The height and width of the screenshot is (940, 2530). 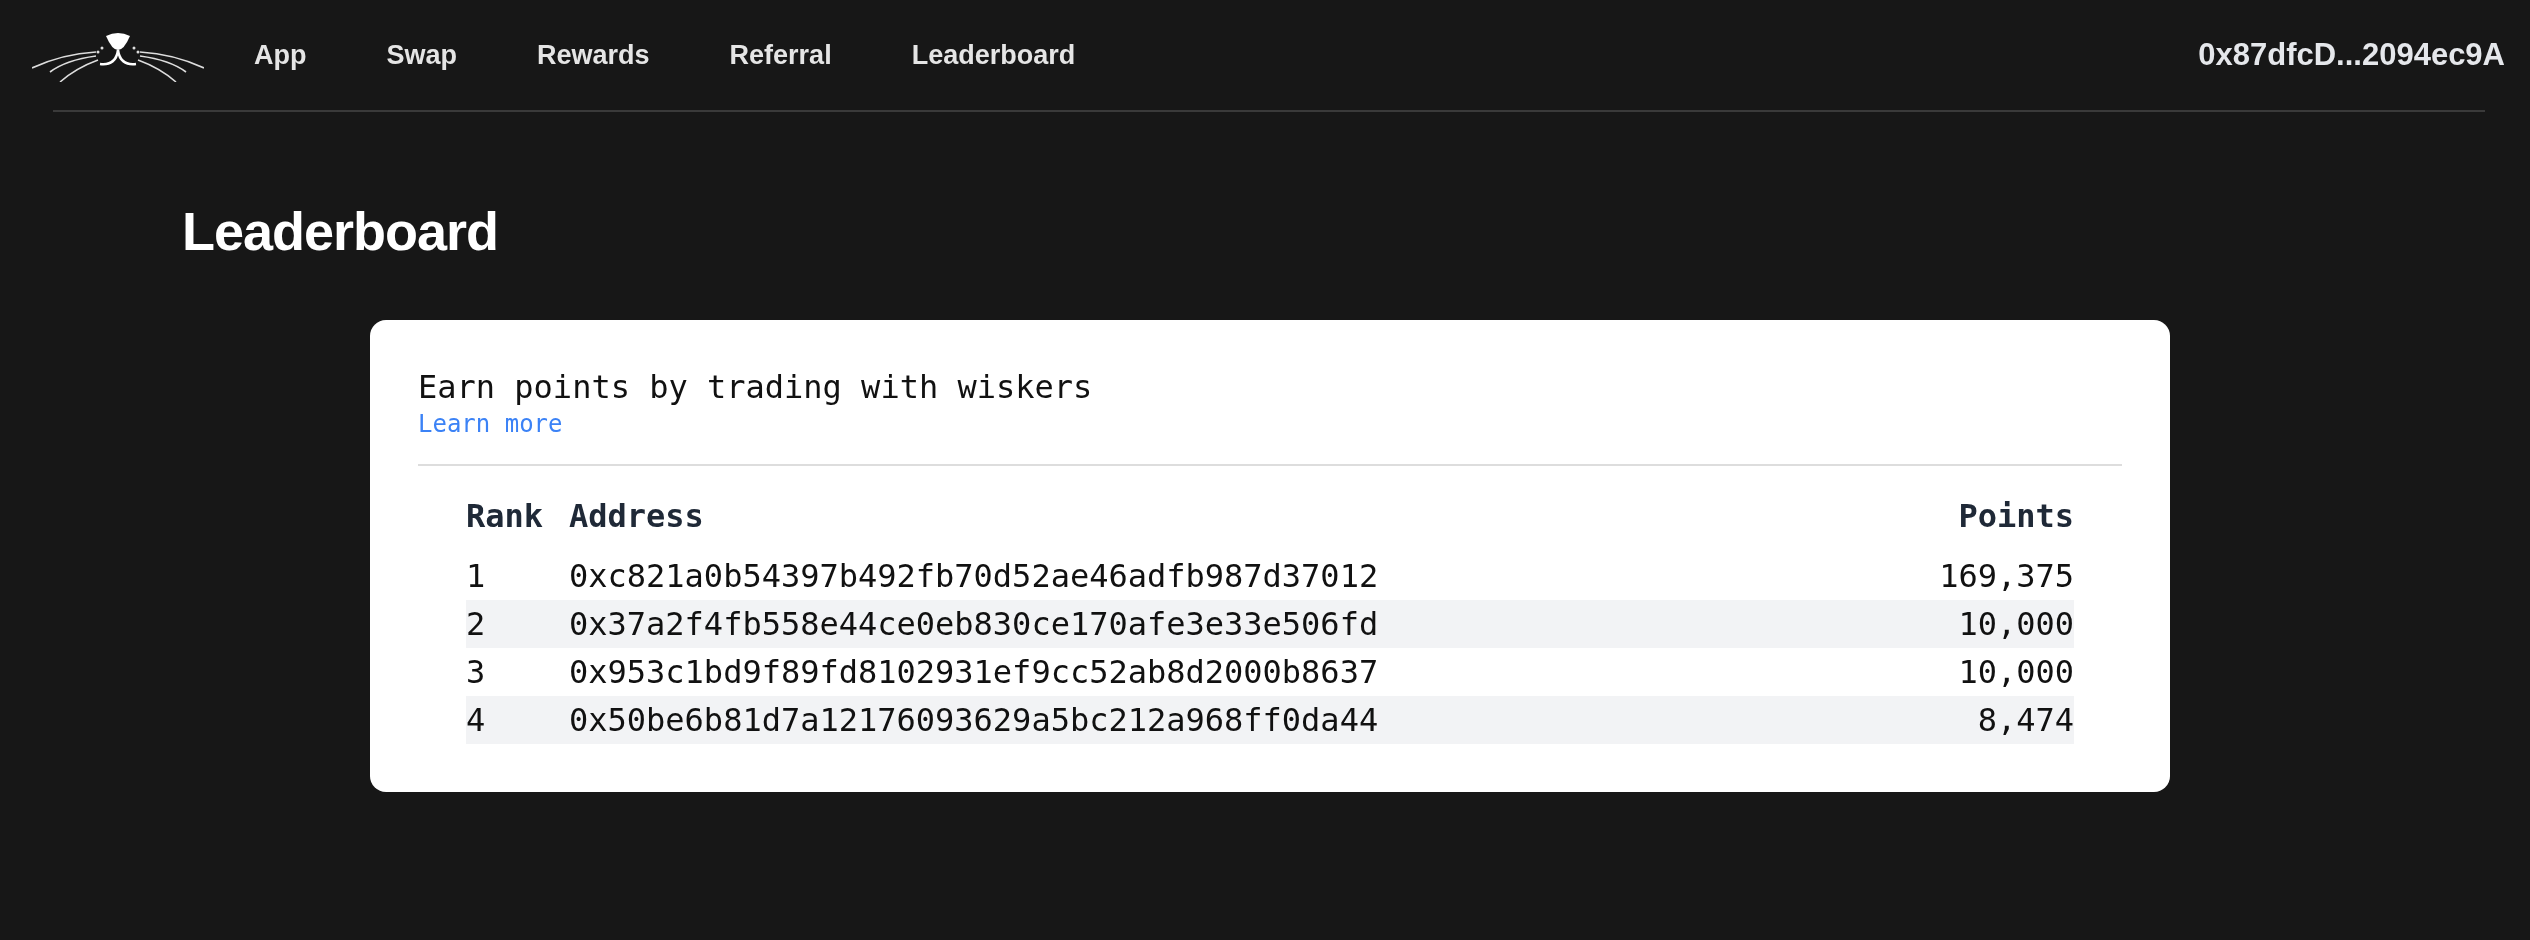 What do you see at coordinates (637, 516) in the screenshot?
I see `column-header: Address` at bounding box center [637, 516].